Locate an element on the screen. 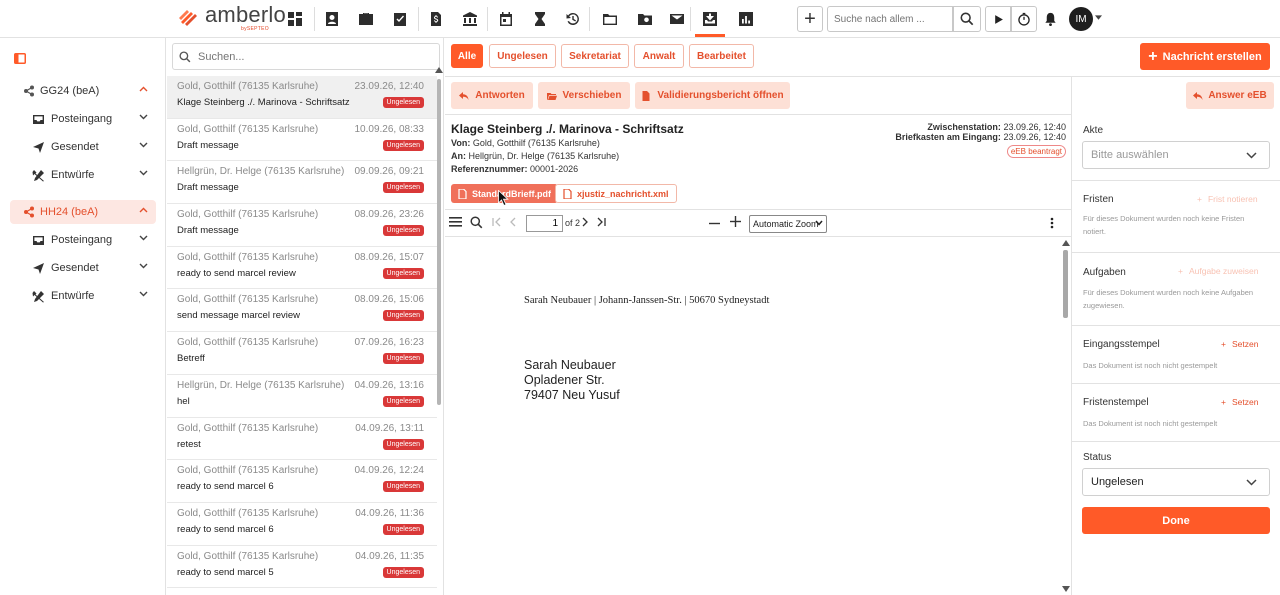 This screenshot has height=595, width=1280. bank-nav-button is located at coordinates (470, 19).